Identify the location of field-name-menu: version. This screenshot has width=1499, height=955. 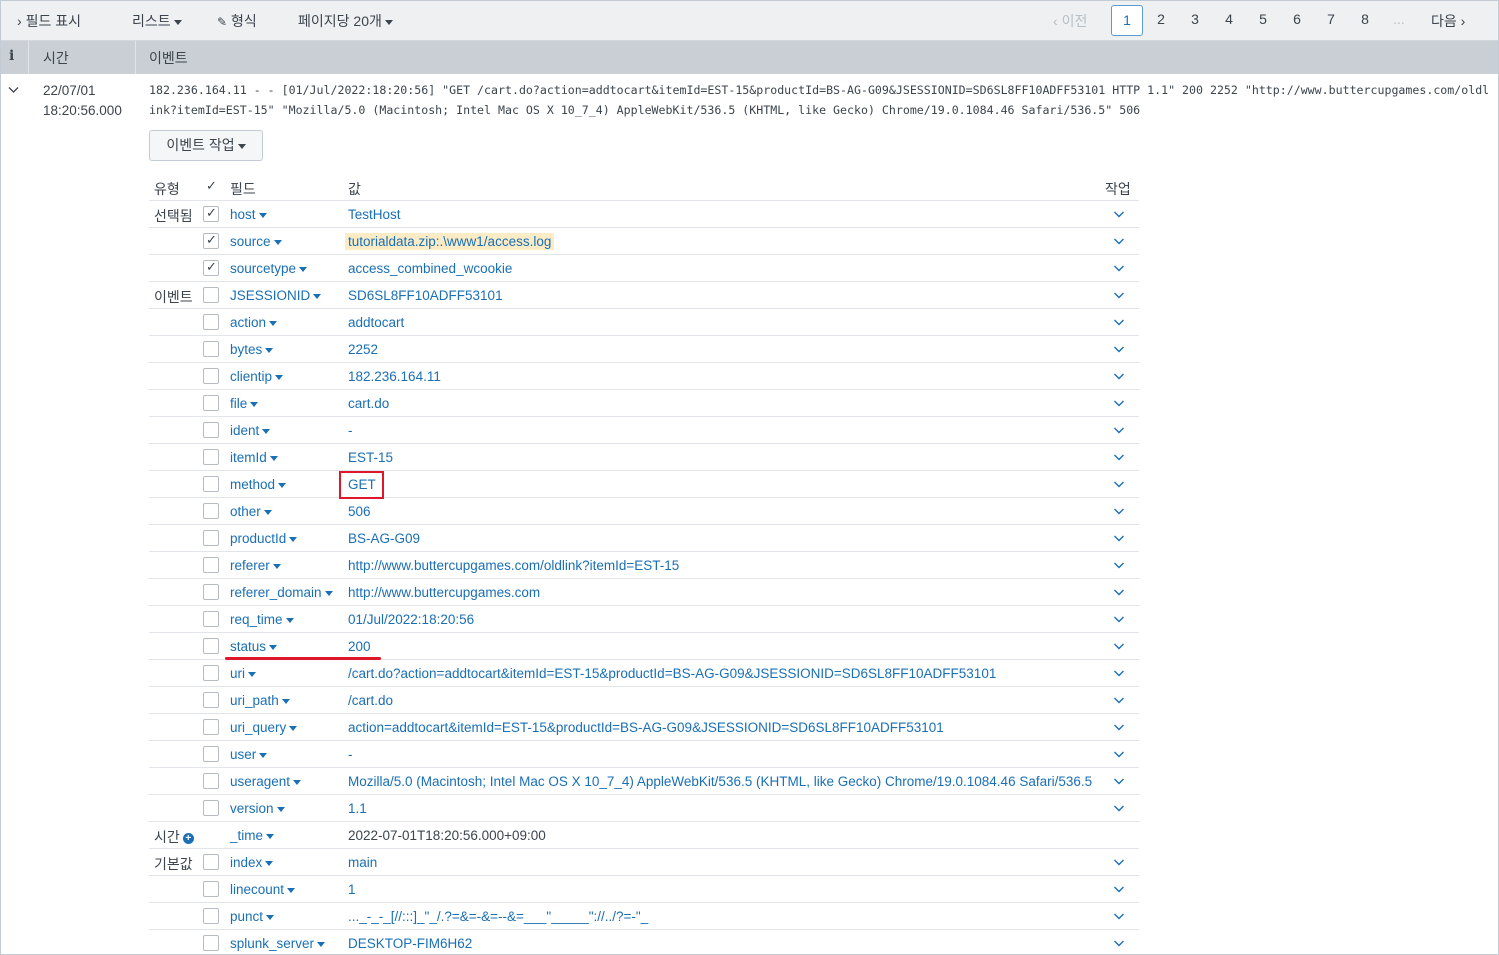
(257, 808).